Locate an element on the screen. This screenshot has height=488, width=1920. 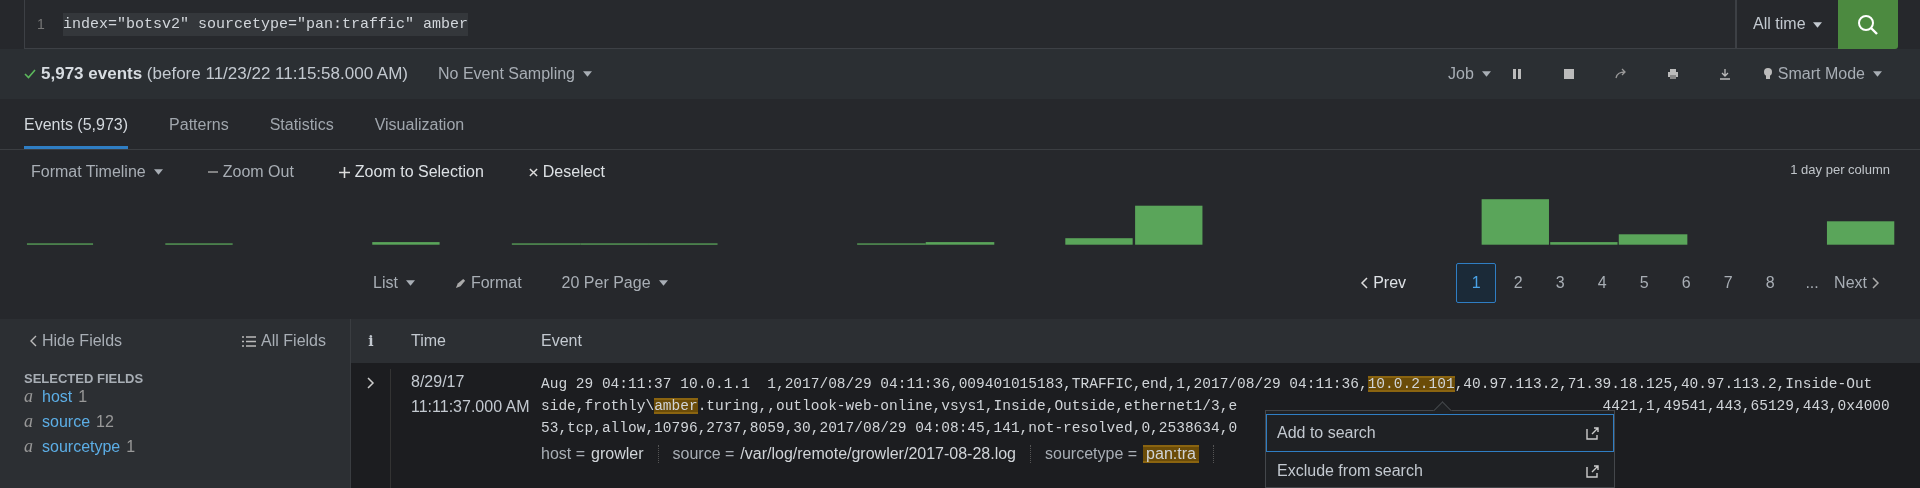
page-link: 8 is located at coordinates (1770, 283).